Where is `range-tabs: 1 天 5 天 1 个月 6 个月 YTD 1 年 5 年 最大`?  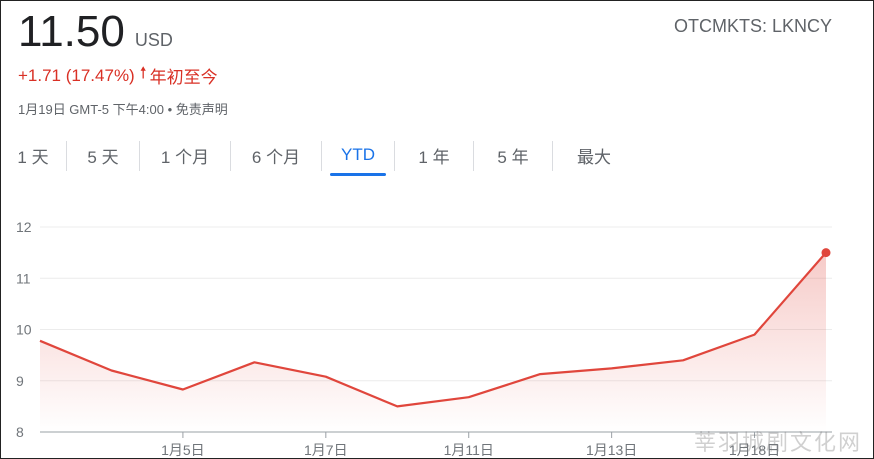 range-tabs: 1 天 5 天 1 个月 6 个月 YTD 1 年 5 年 最大 is located at coordinates (317, 157).